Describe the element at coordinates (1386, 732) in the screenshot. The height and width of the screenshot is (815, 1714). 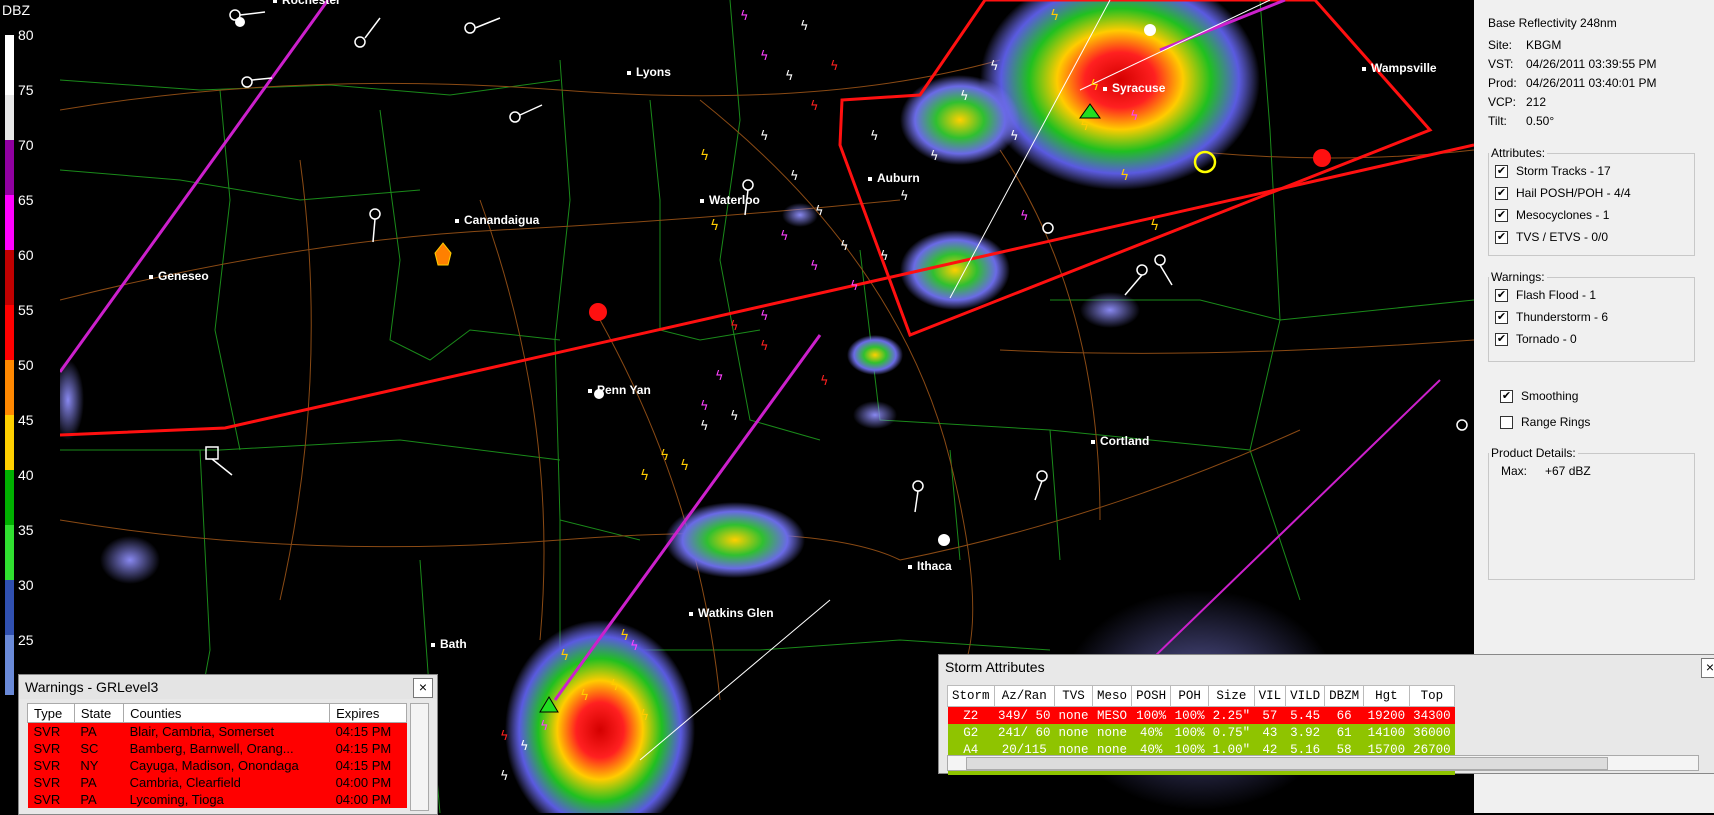
I see `table-cell: 14100` at that location.